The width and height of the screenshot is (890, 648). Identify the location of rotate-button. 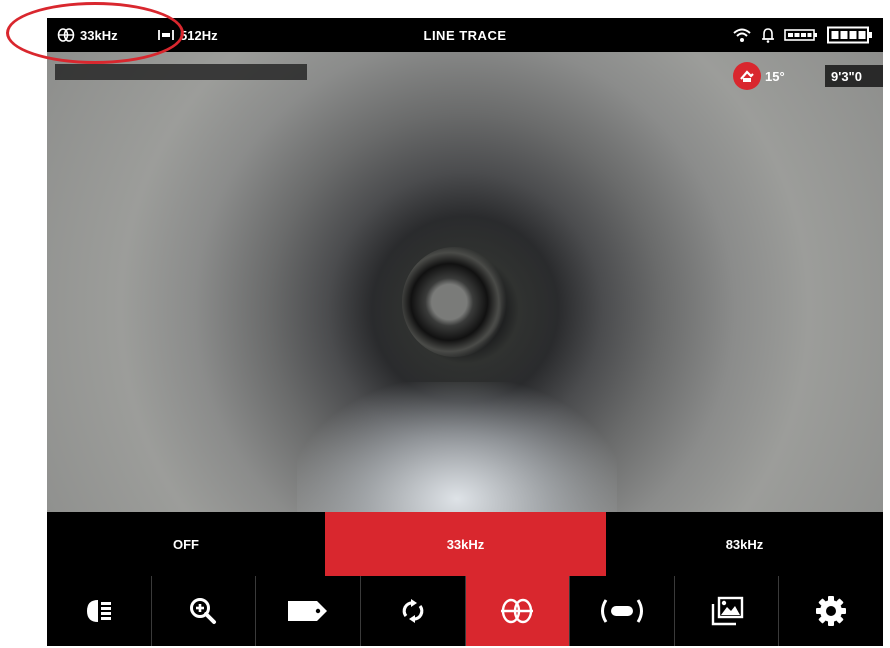
(412, 611).